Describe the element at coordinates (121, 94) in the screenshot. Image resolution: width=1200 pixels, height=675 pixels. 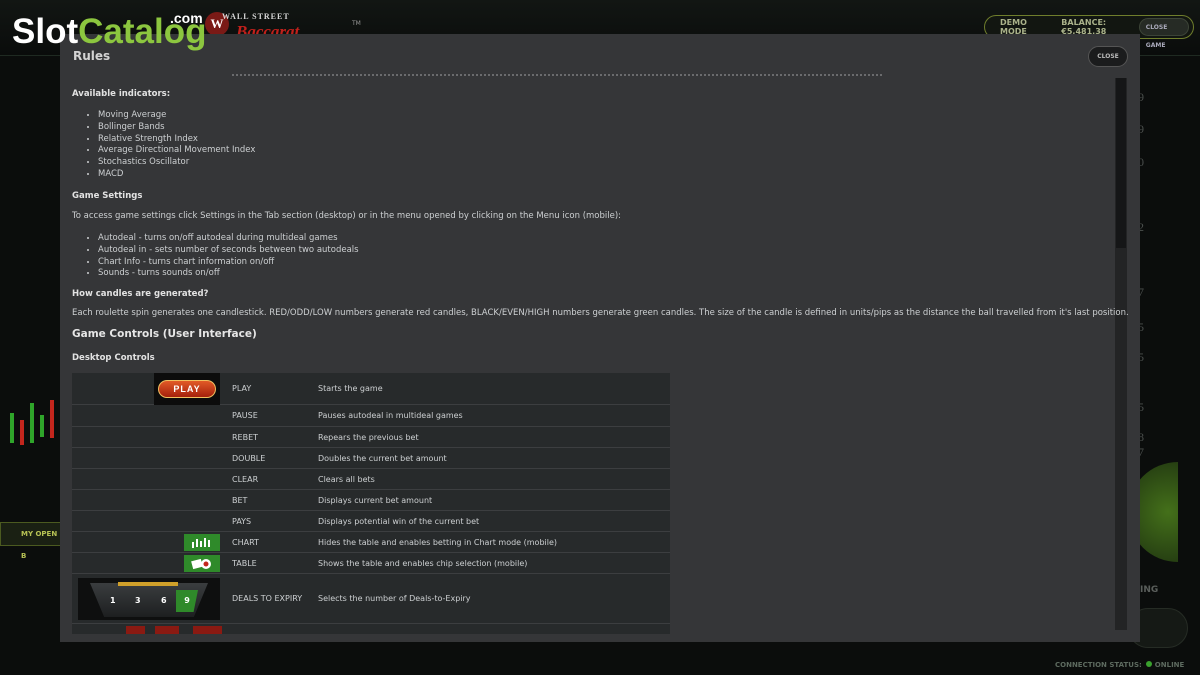
I see `indicators-heading: Available indicators:` at that location.